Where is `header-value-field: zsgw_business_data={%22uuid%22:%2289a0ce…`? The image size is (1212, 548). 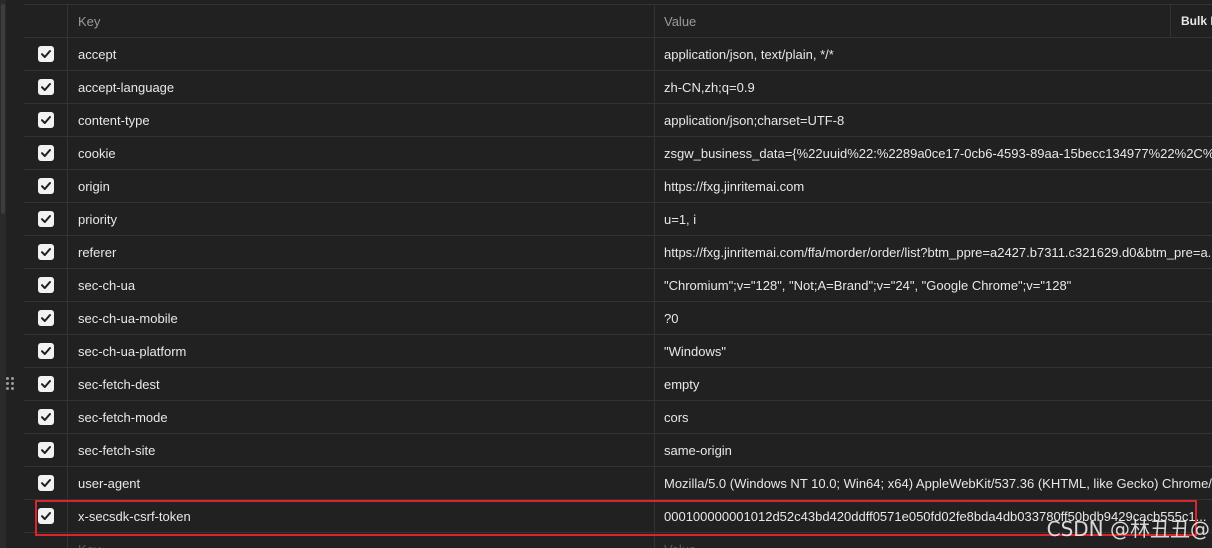
header-value-field: zsgw_business_data={%22uuid%22:%2289a0ce… is located at coordinates (933, 153).